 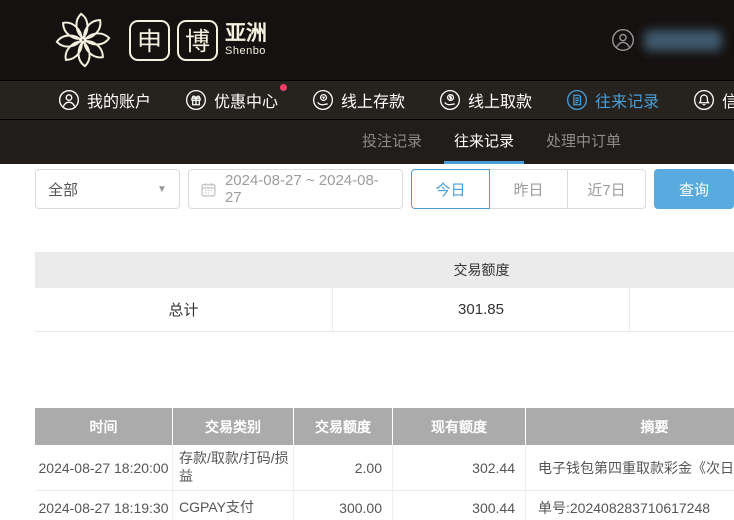 I want to click on brand-logo: 申 博 亚洲 Shenbo, so click(x=159, y=40).